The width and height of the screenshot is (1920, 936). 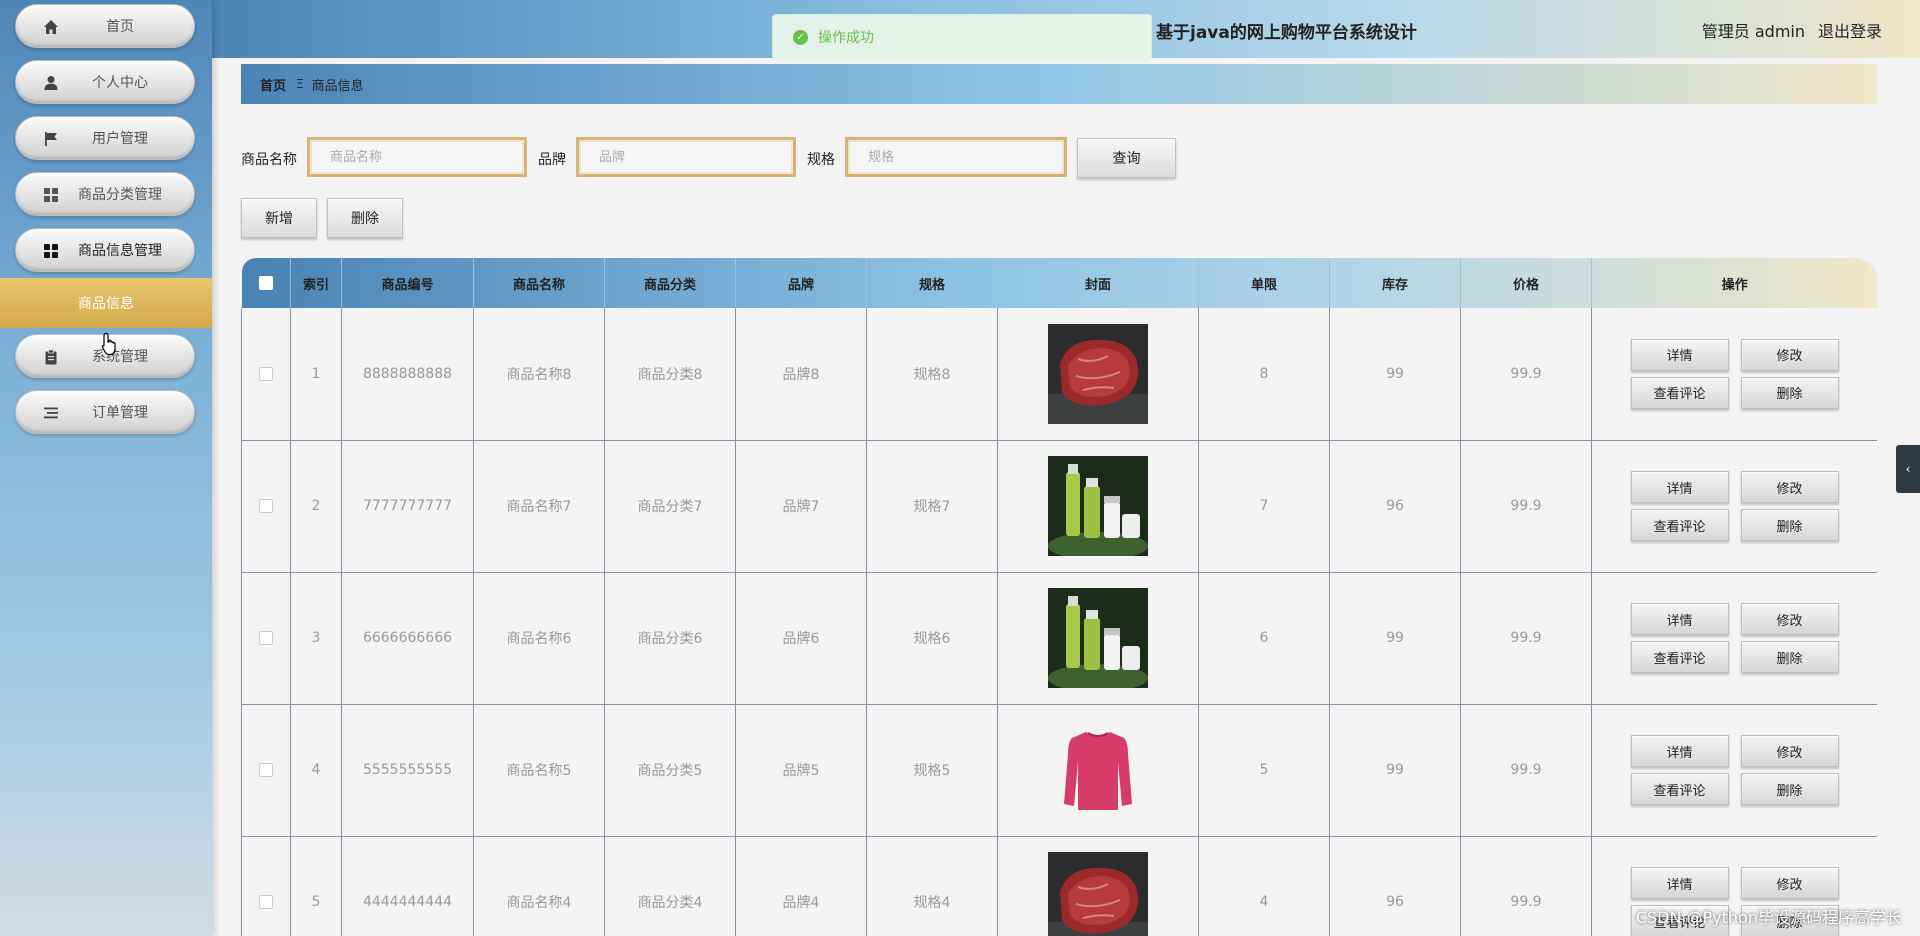 What do you see at coordinates (1264, 506) in the screenshot?
I see `cell-limit: 7` at bounding box center [1264, 506].